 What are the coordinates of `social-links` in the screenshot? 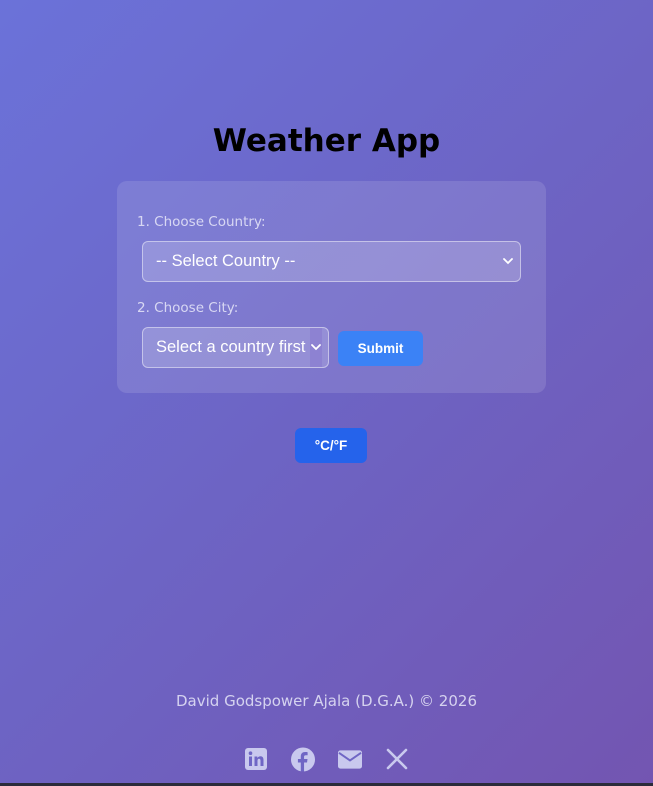 It's located at (326, 759).